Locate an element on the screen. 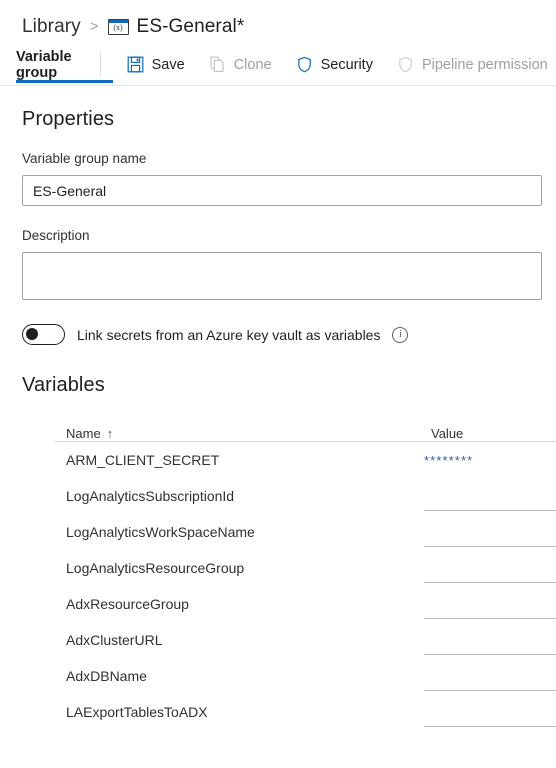  table-row: LogAnalyticsSubscriptionId is located at coordinates (278, 496).